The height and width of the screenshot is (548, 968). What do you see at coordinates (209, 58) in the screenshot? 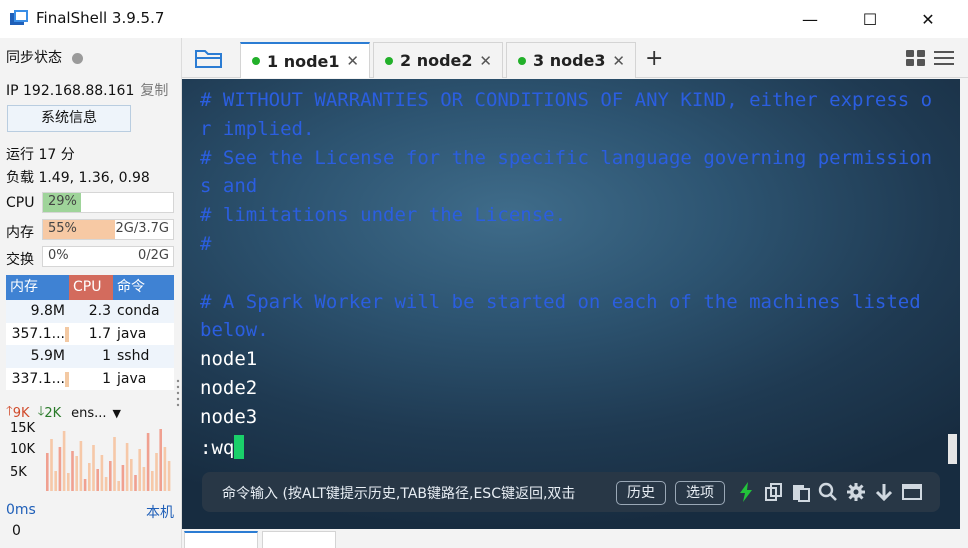
I see `folder-icon` at bounding box center [209, 58].